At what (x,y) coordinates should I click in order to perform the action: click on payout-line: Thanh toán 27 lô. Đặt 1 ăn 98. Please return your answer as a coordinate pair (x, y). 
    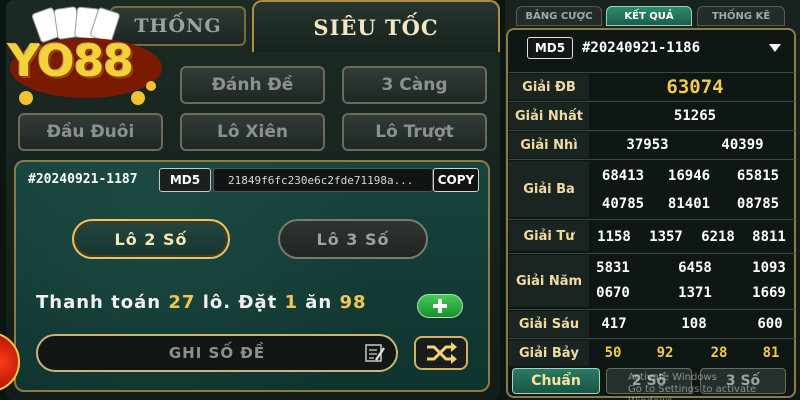
    Looking at the image, I should click on (201, 302).